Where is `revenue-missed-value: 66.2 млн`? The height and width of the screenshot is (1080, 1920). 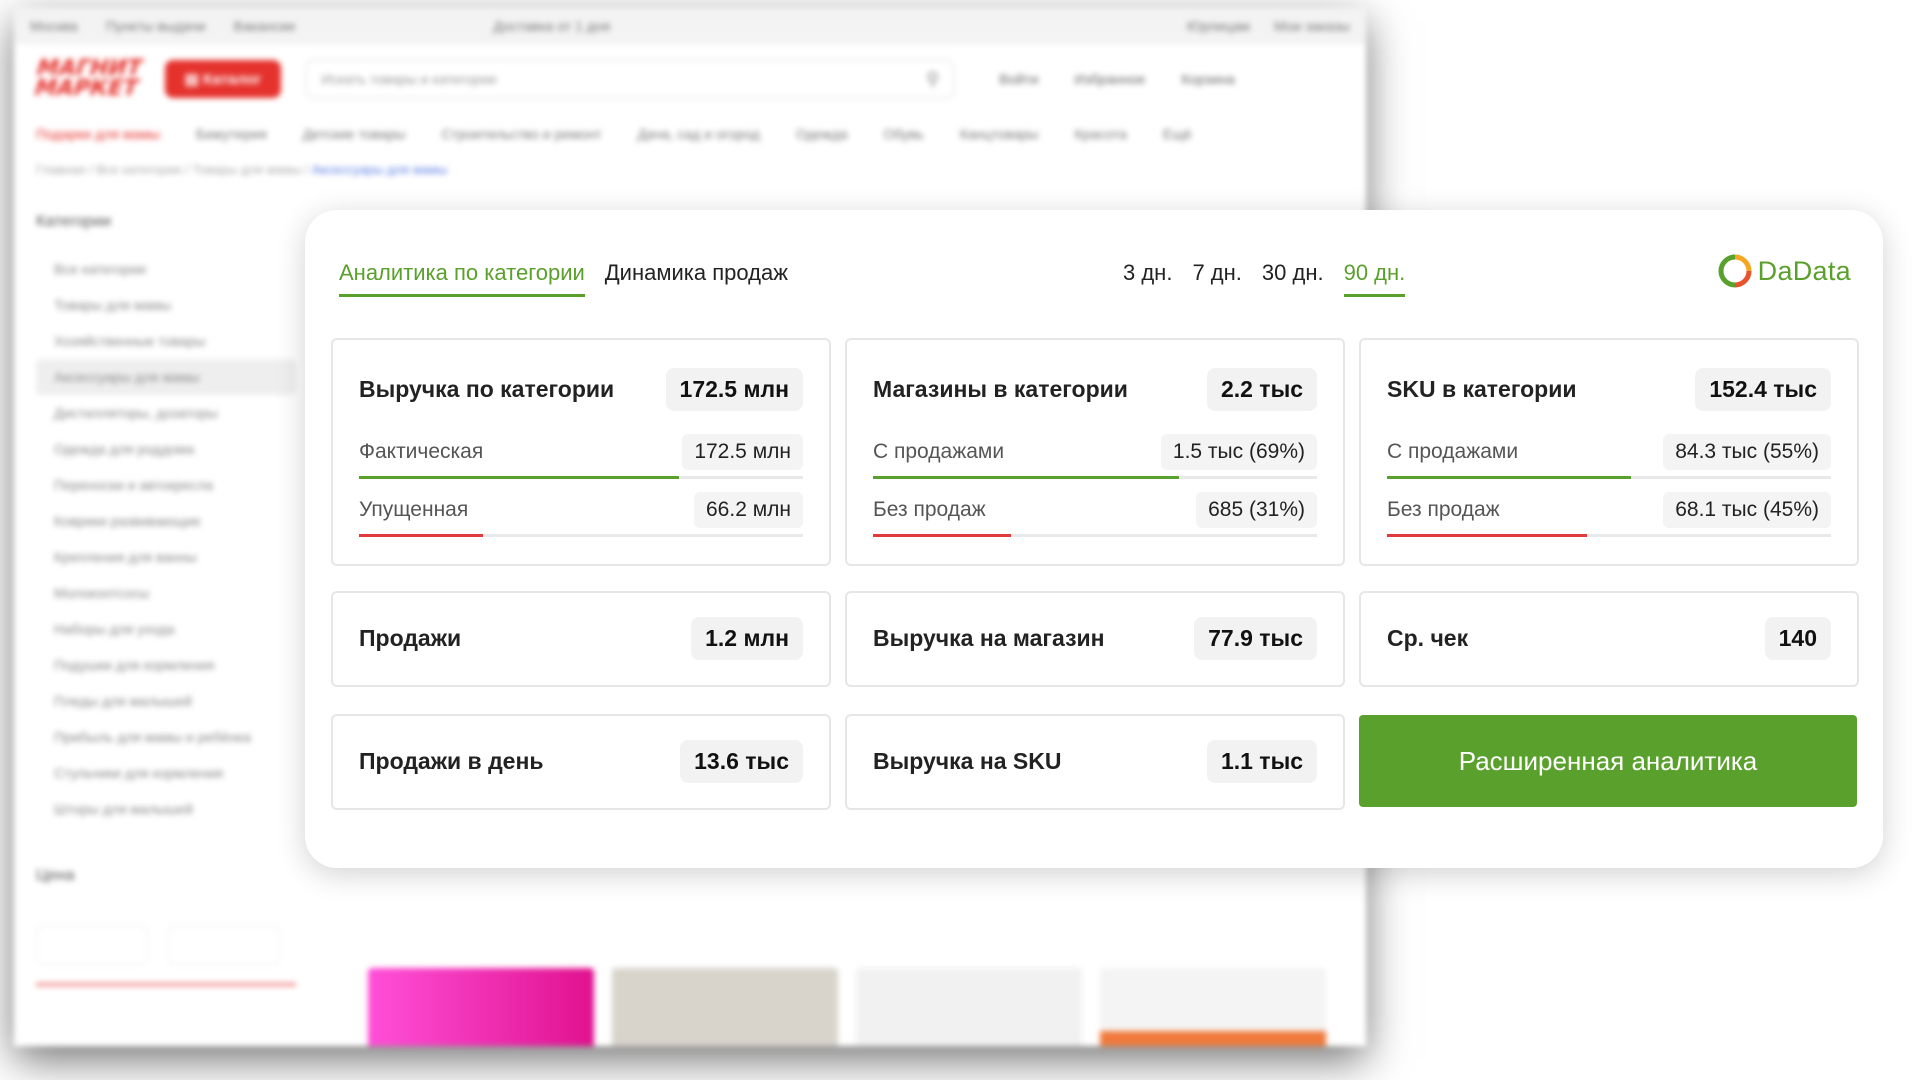
revenue-missed-value: 66.2 млн is located at coordinates (748, 510).